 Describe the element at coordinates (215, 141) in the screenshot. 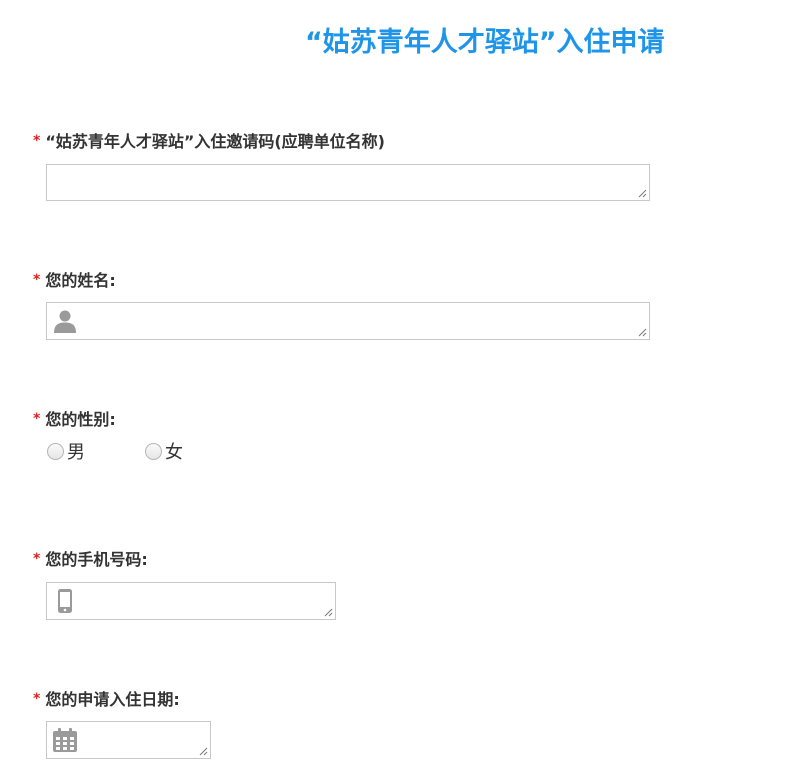

I see `invite-code-label: “姑苏青年人才驿站”入住邀请码(应聘单位名称)` at that location.